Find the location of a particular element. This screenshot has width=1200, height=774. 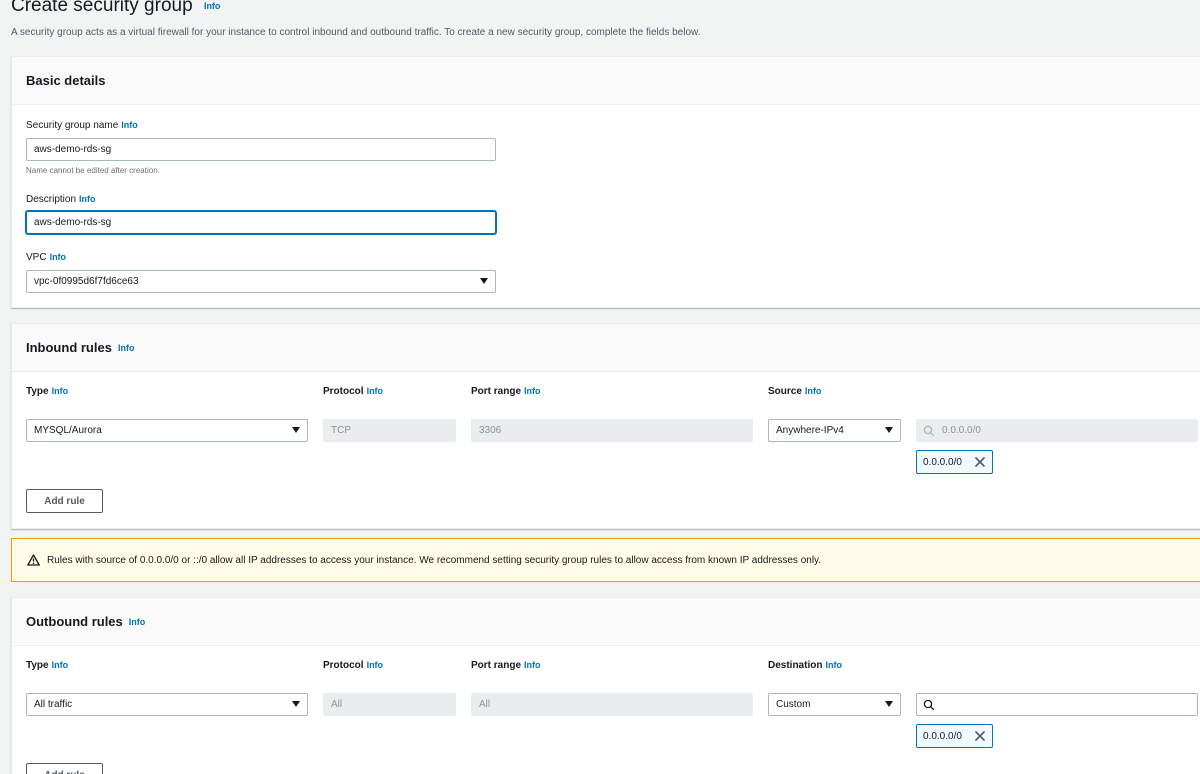

outbound-rules-title: Outbound rules is located at coordinates (74, 621).